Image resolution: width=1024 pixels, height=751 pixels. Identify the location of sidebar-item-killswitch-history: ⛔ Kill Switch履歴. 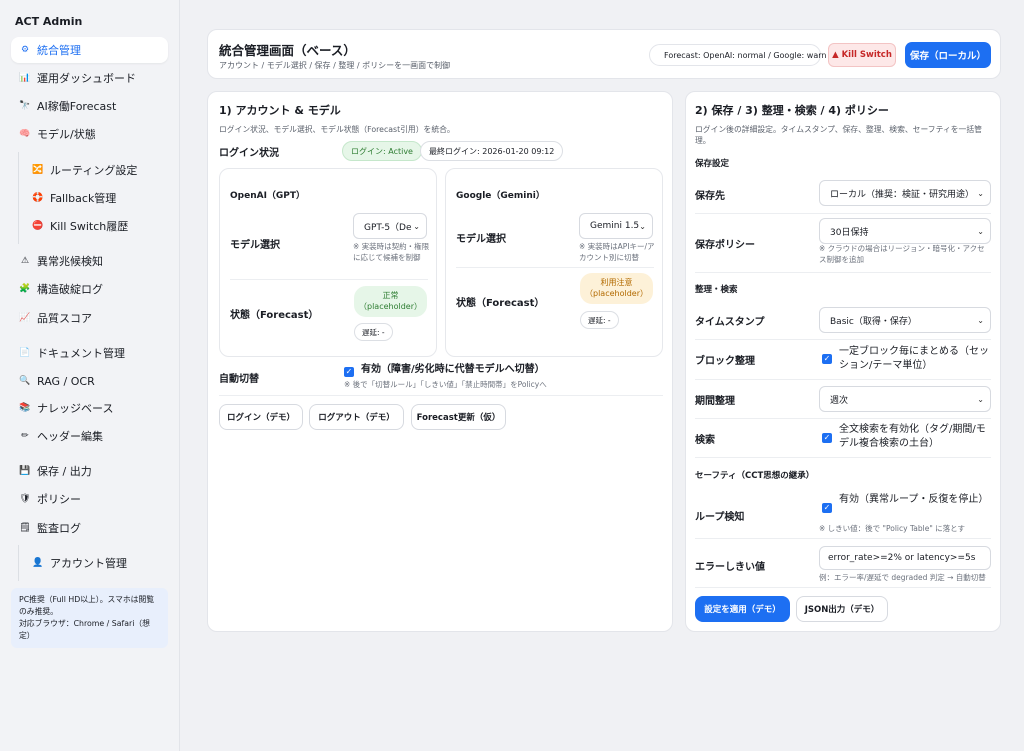
(96, 226).